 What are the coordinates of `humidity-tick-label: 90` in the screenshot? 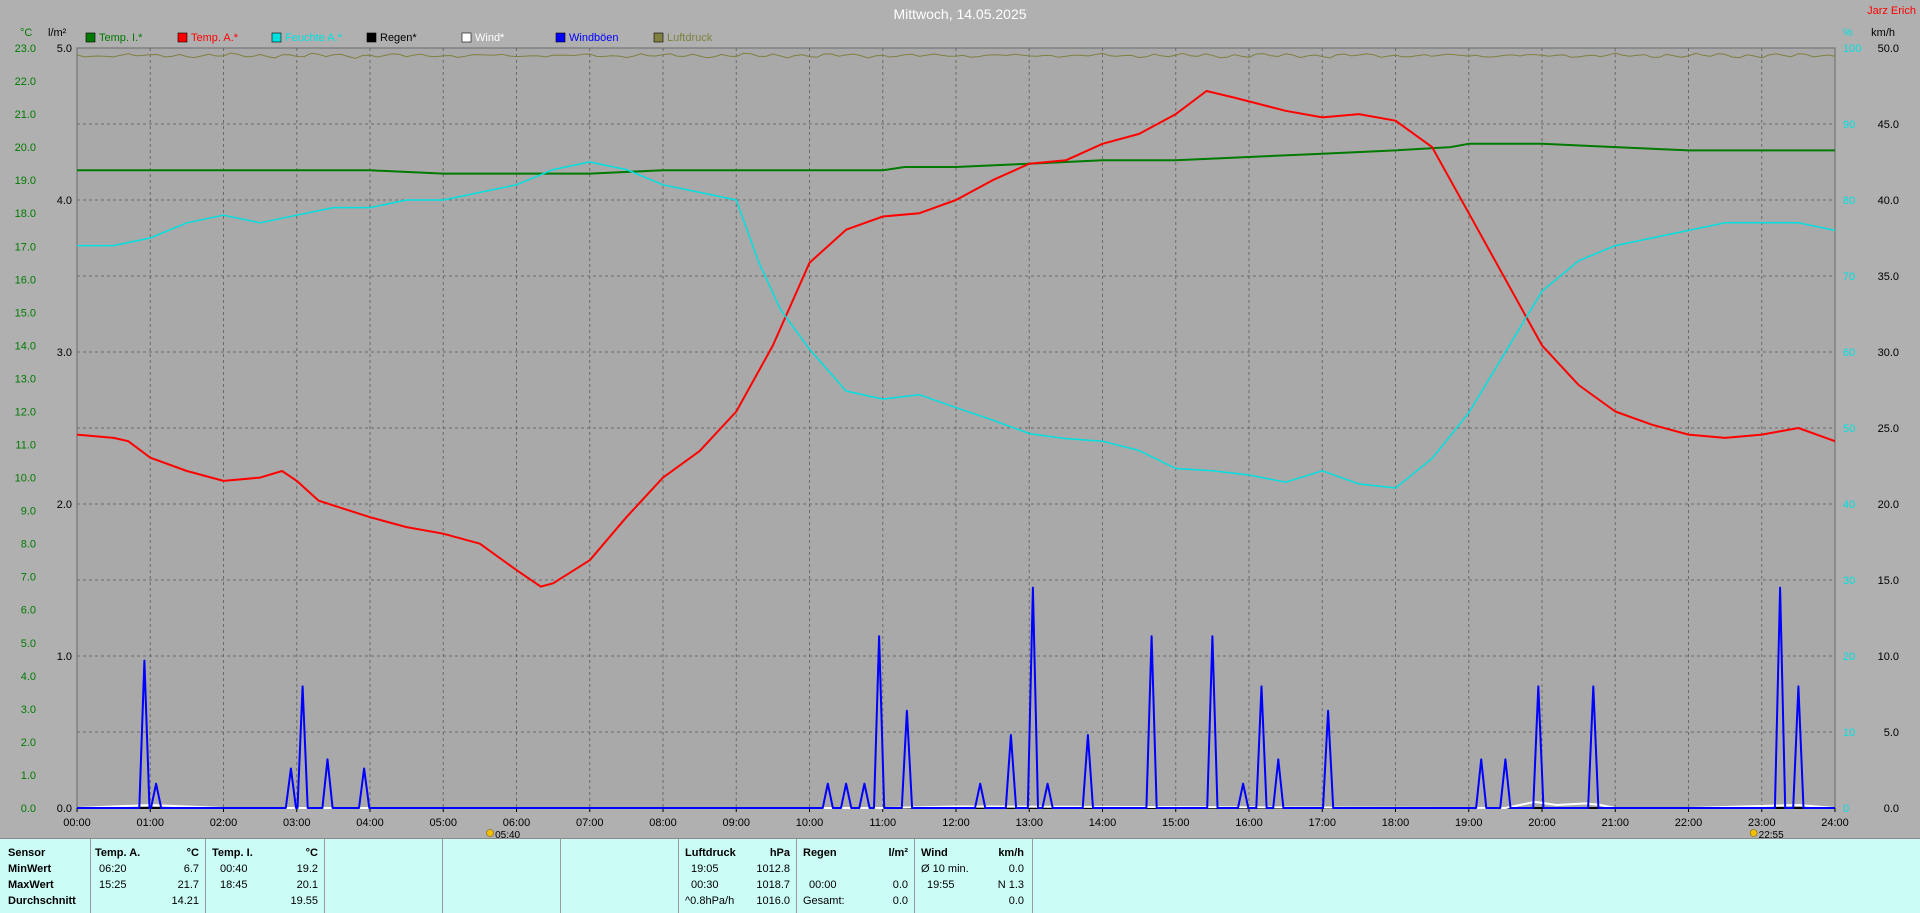 It's located at (1849, 125).